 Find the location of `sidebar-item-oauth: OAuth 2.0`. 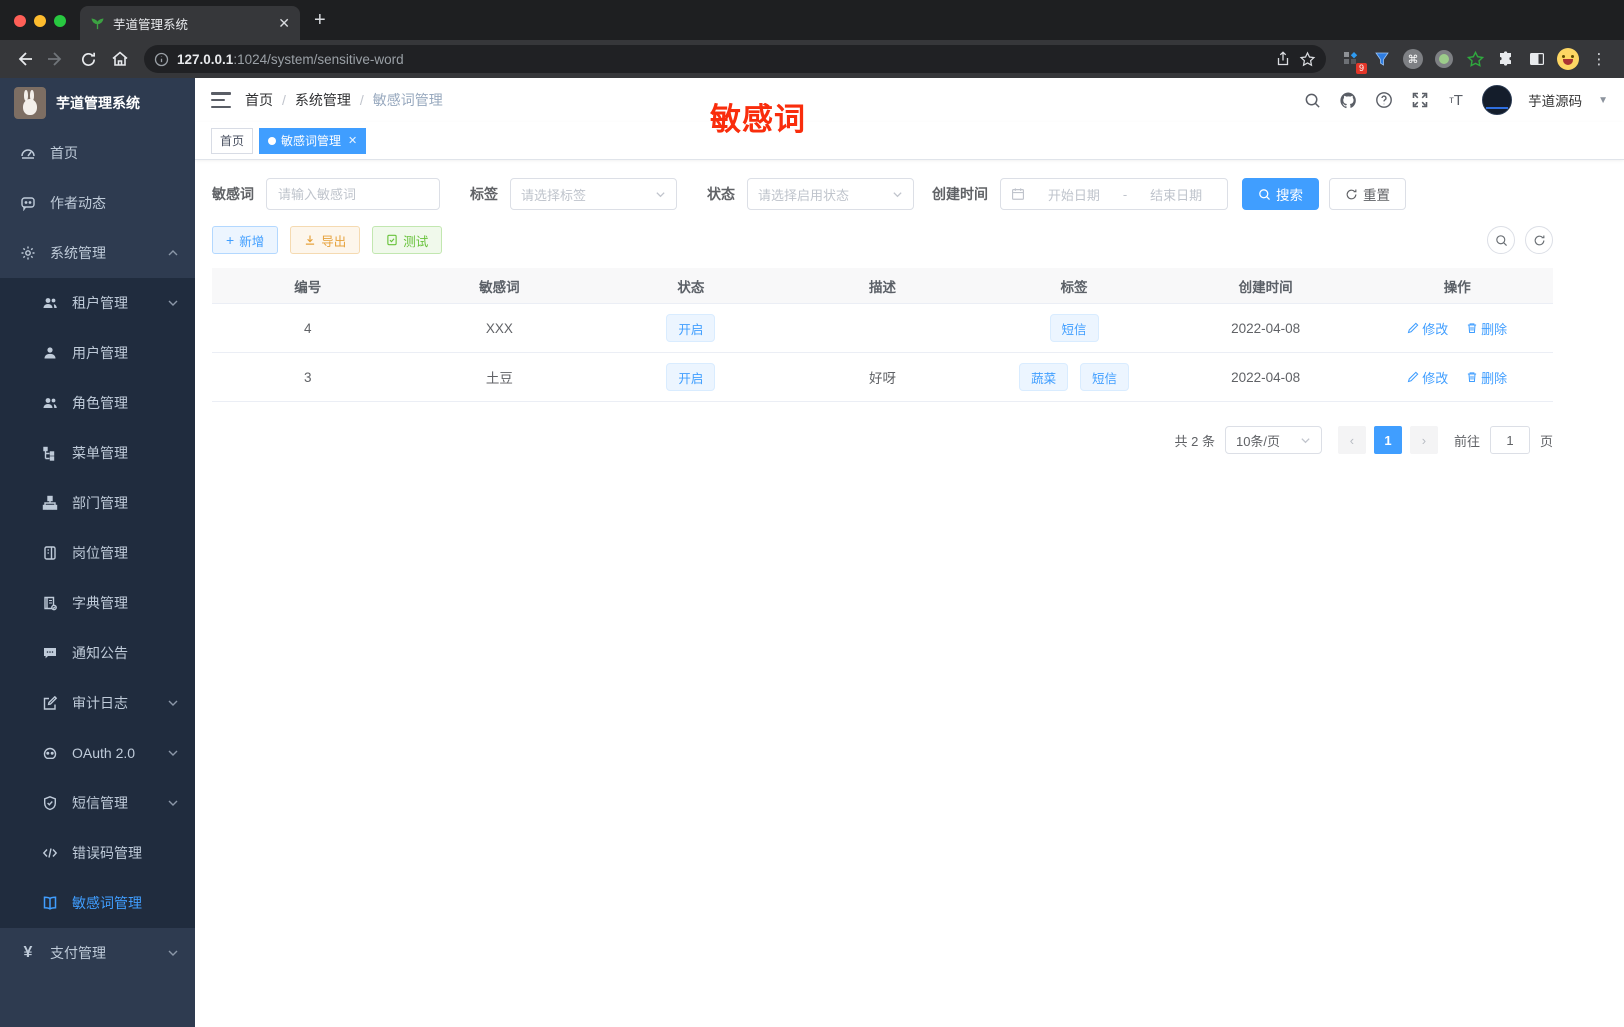

sidebar-item-oauth: OAuth 2.0 is located at coordinates (97, 753).